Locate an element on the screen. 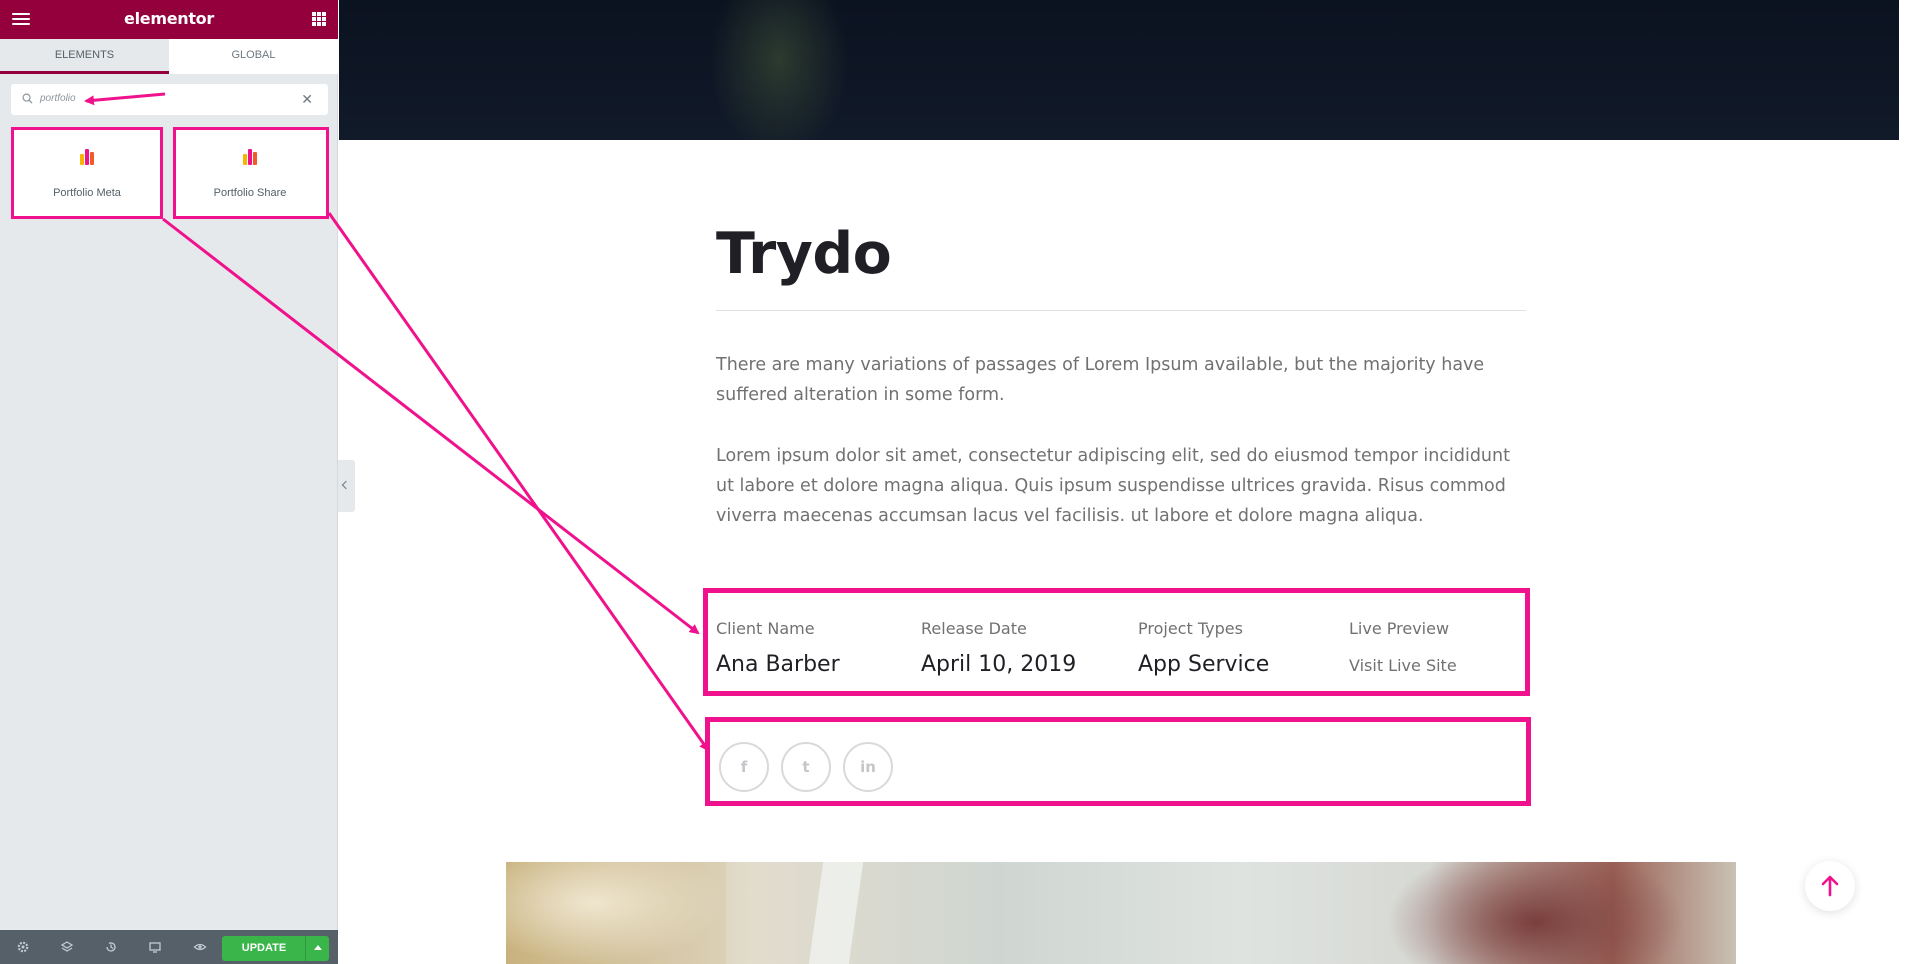 The image size is (1907, 964). arrow-up-icon is located at coordinates (1830, 886).